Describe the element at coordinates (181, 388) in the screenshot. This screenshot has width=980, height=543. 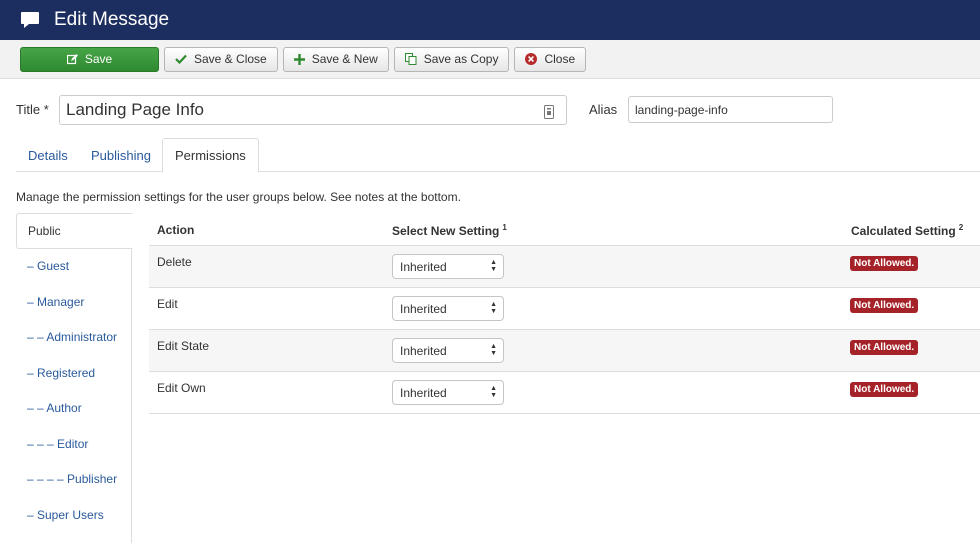
I see `action-name: Edit Own` at that location.